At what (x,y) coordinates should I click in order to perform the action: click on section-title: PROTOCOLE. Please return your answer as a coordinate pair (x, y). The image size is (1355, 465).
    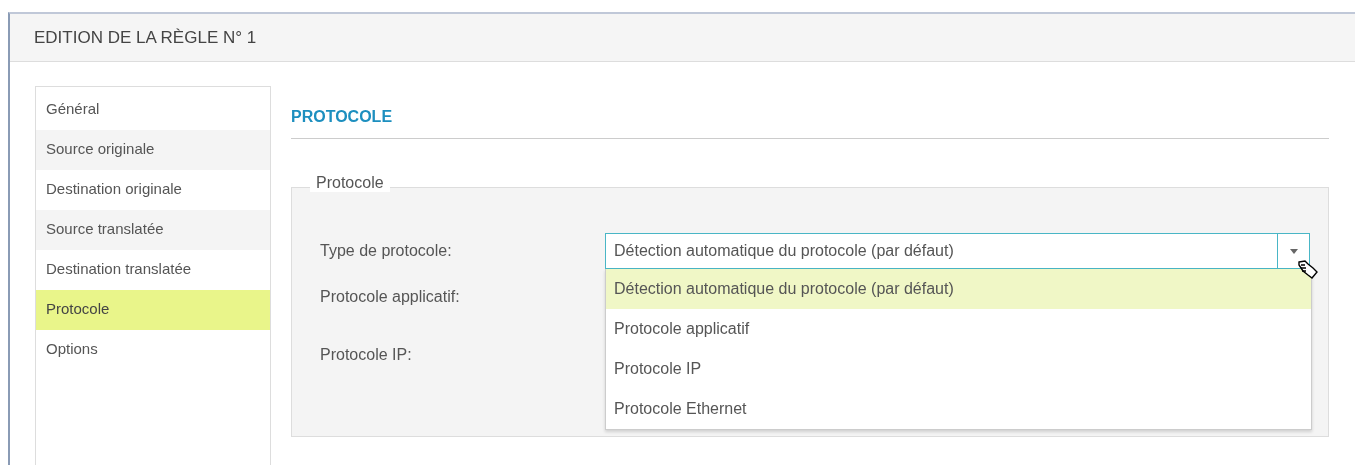
    Looking at the image, I should click on (810, 121).